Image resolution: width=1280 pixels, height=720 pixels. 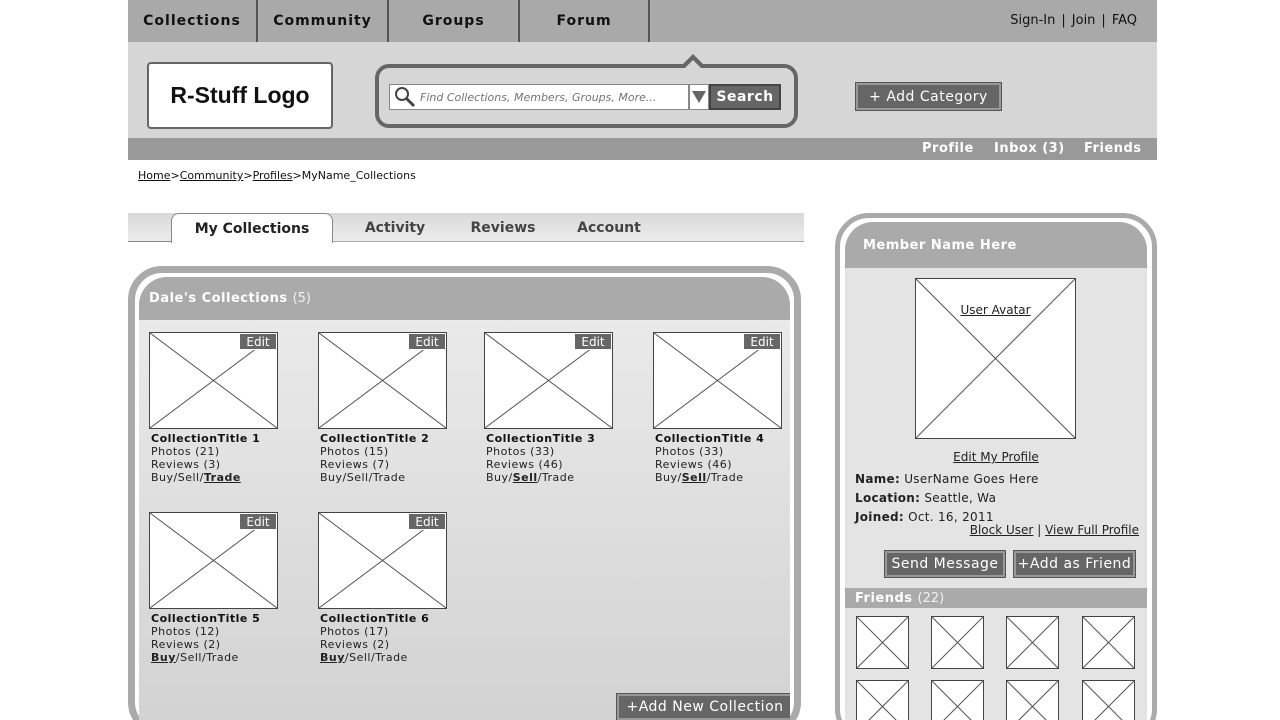 I want to click on tab-account: Account, so click(x=609, y=227).